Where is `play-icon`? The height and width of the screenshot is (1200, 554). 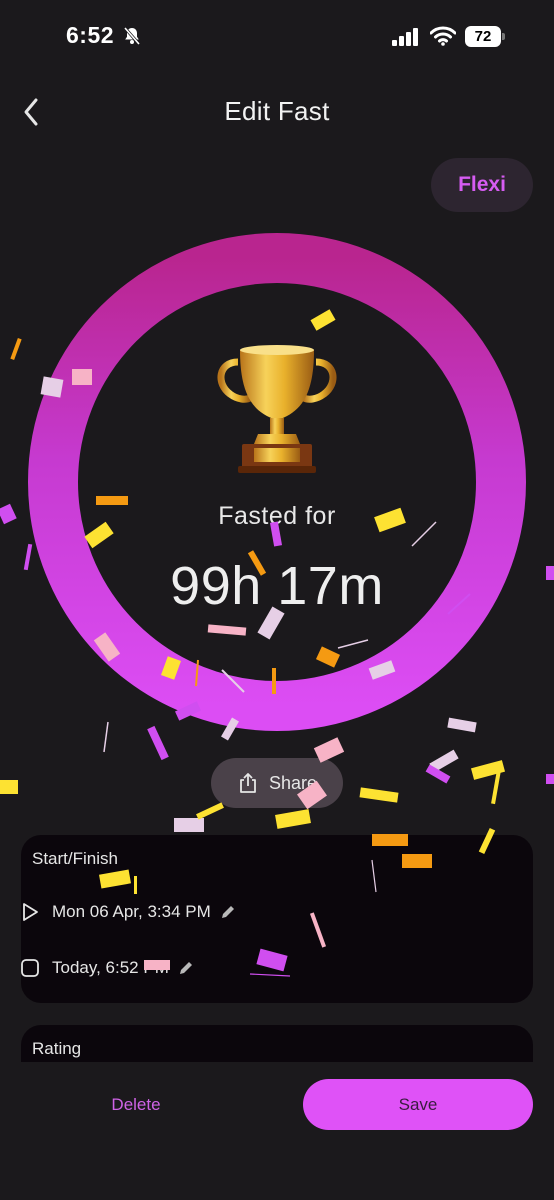
play-icon is located at coordinates (30, 912).